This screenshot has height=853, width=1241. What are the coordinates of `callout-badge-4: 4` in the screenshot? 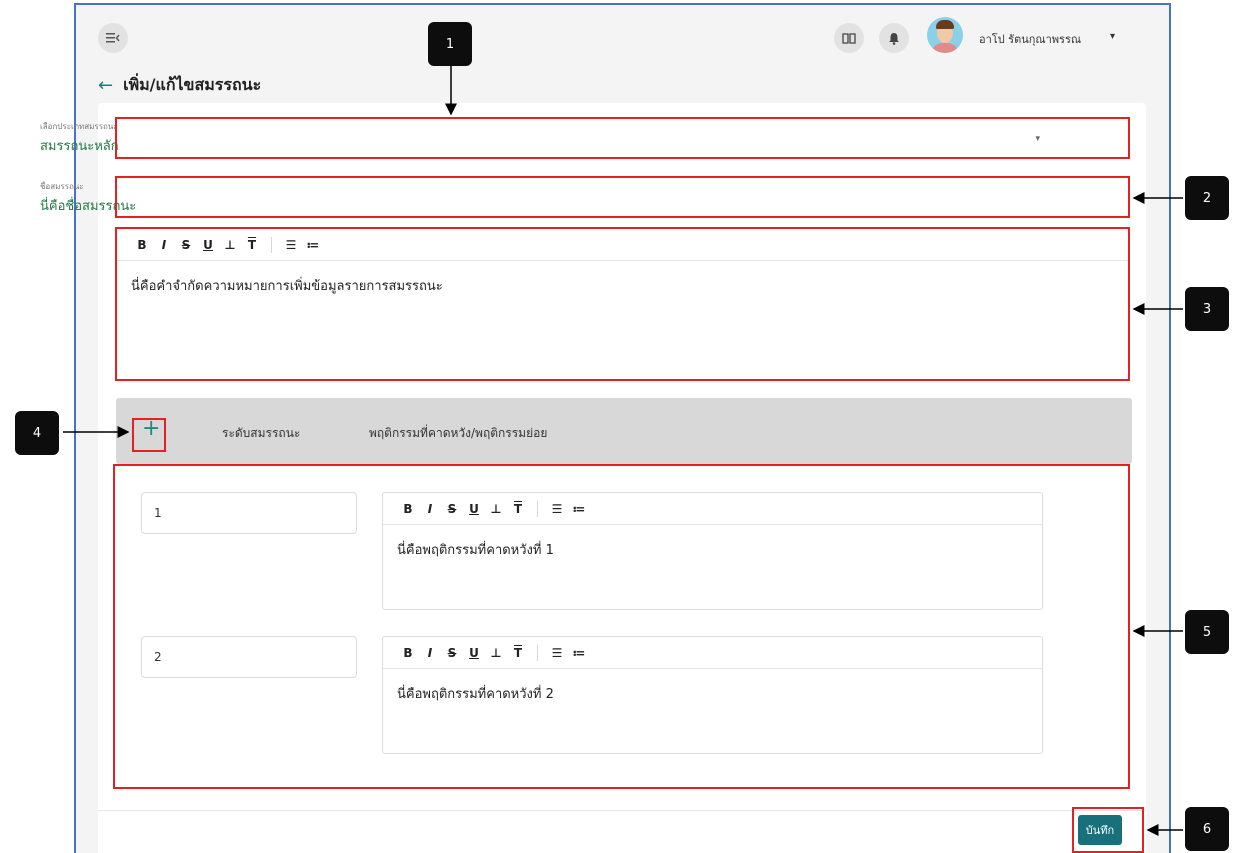 It's located at (37, 433).